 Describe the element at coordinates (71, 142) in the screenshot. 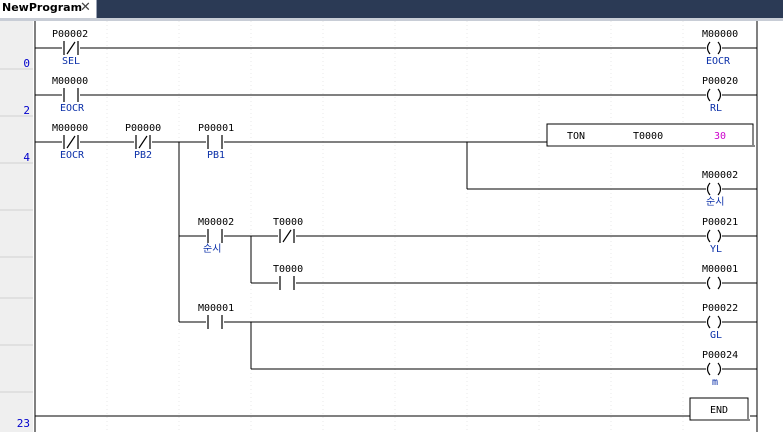

I see `contact-M00000-nc` at that location.